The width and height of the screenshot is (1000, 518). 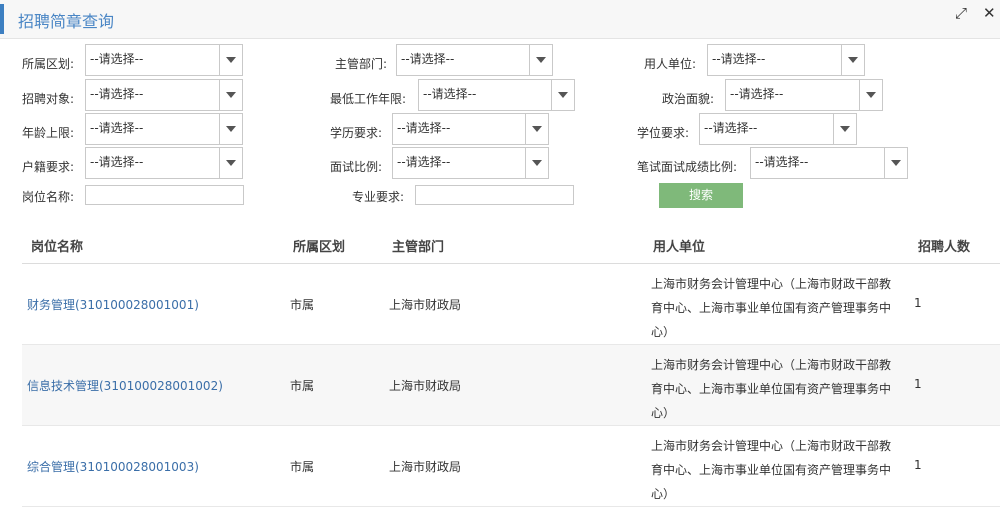 What do you see at coordinates (424, 162) in the screenshot?
I see `interview-ratio-select-value: --请选择--` at bounding box center [424, 162].